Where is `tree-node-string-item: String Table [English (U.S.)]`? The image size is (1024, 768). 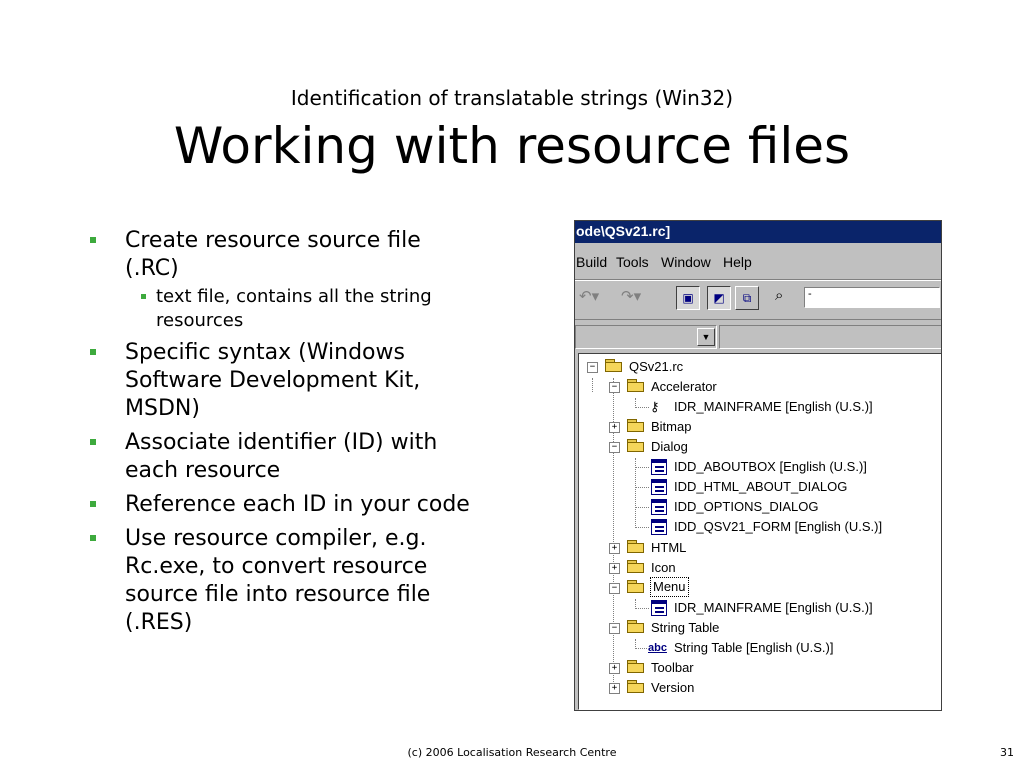 tree-node-string-item: String Table [English (U.S.)] is located at coordinates (753, 648).